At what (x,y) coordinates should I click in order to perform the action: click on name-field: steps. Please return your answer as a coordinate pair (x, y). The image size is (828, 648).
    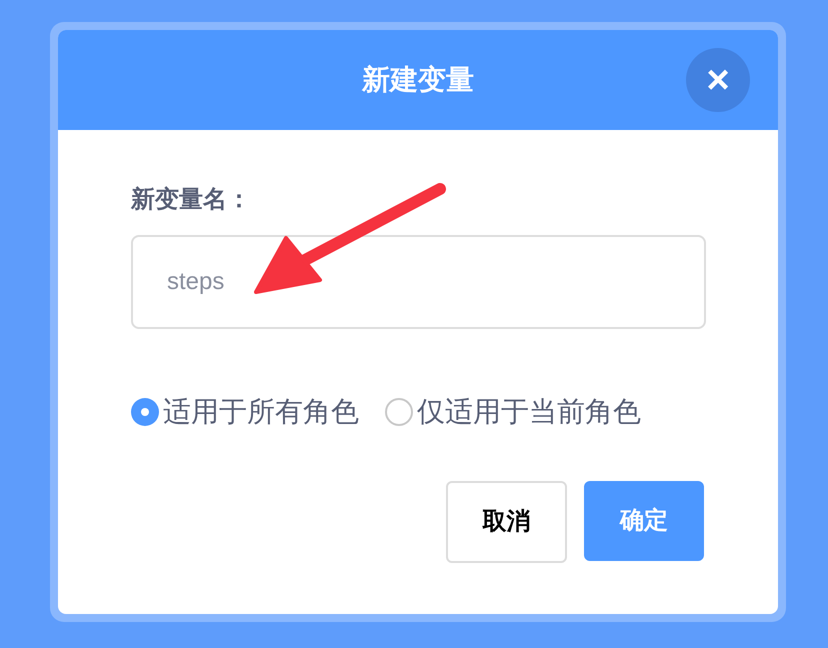
    Looking at the image, I should click on (418, 282).